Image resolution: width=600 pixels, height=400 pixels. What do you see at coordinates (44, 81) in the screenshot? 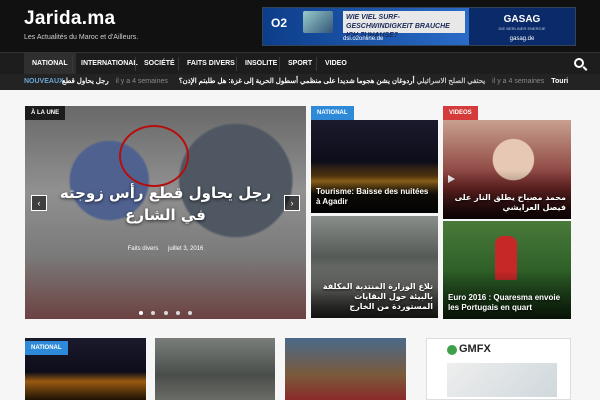
I see `ticker-label: NOUVEAUX` at bounding box center [44, 81].